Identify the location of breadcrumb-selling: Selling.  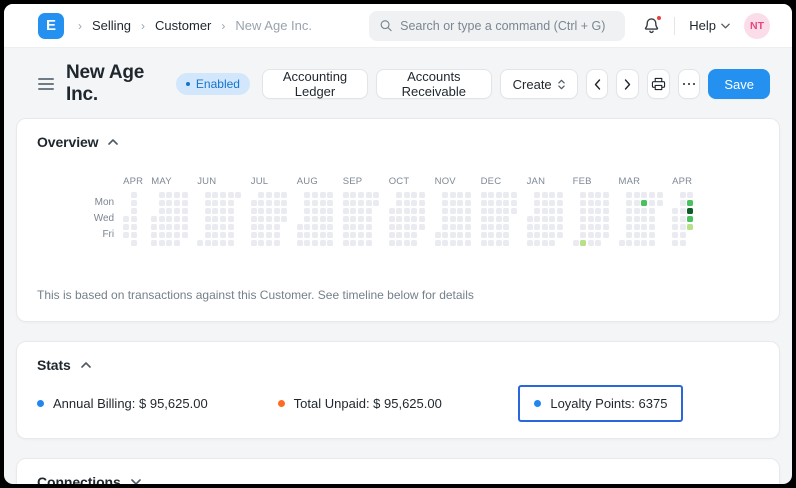
(111, 25).